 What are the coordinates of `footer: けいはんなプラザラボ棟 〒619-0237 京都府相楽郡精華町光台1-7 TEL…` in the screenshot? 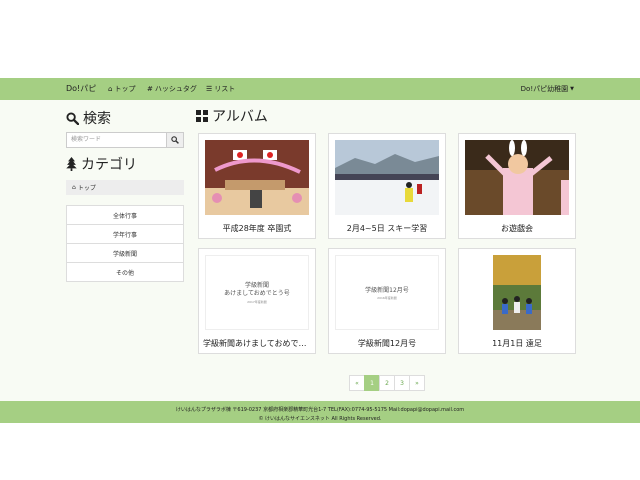 It's located at (320, 412).